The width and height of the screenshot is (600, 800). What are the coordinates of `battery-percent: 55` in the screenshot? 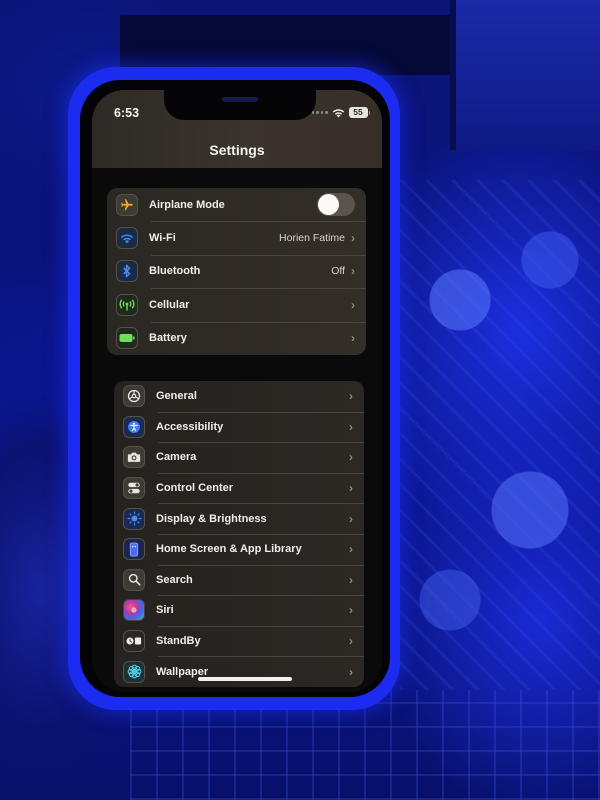 It's located at (358, 112).